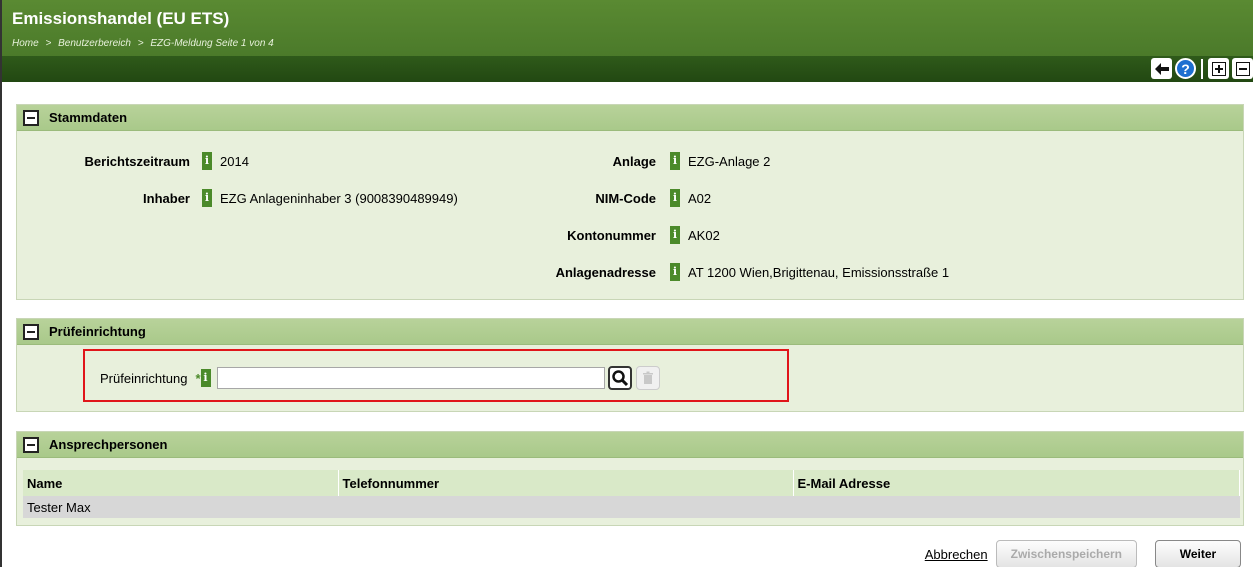 The height and width of the screenshot is (567, 1253). Describe the element at coordinates (1198, 553) in the screenshot. I see `next-button: Weiter` at that location.